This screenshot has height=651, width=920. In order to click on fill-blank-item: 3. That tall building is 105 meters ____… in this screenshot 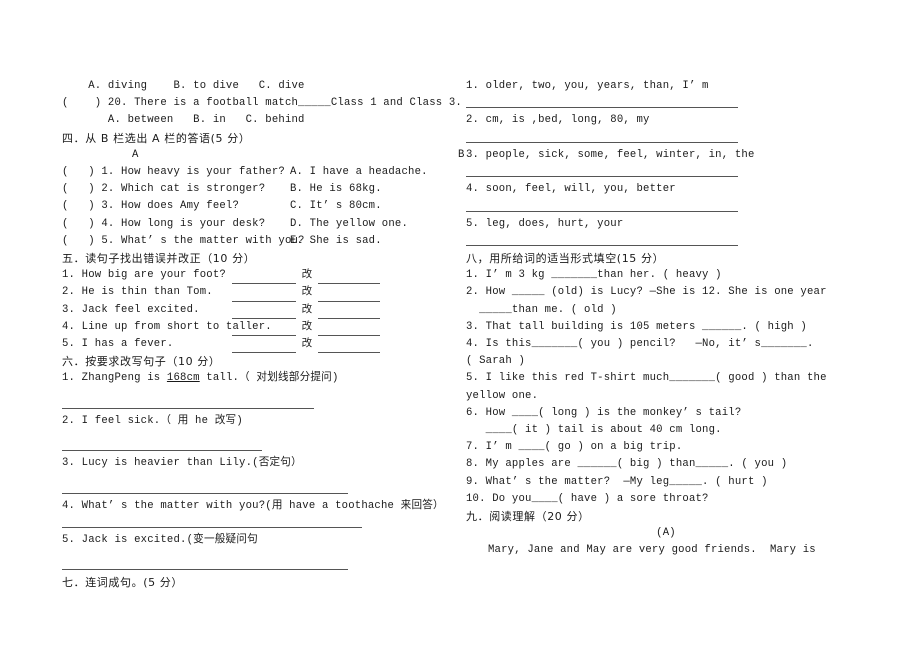, I will do `click(666, 327)`.